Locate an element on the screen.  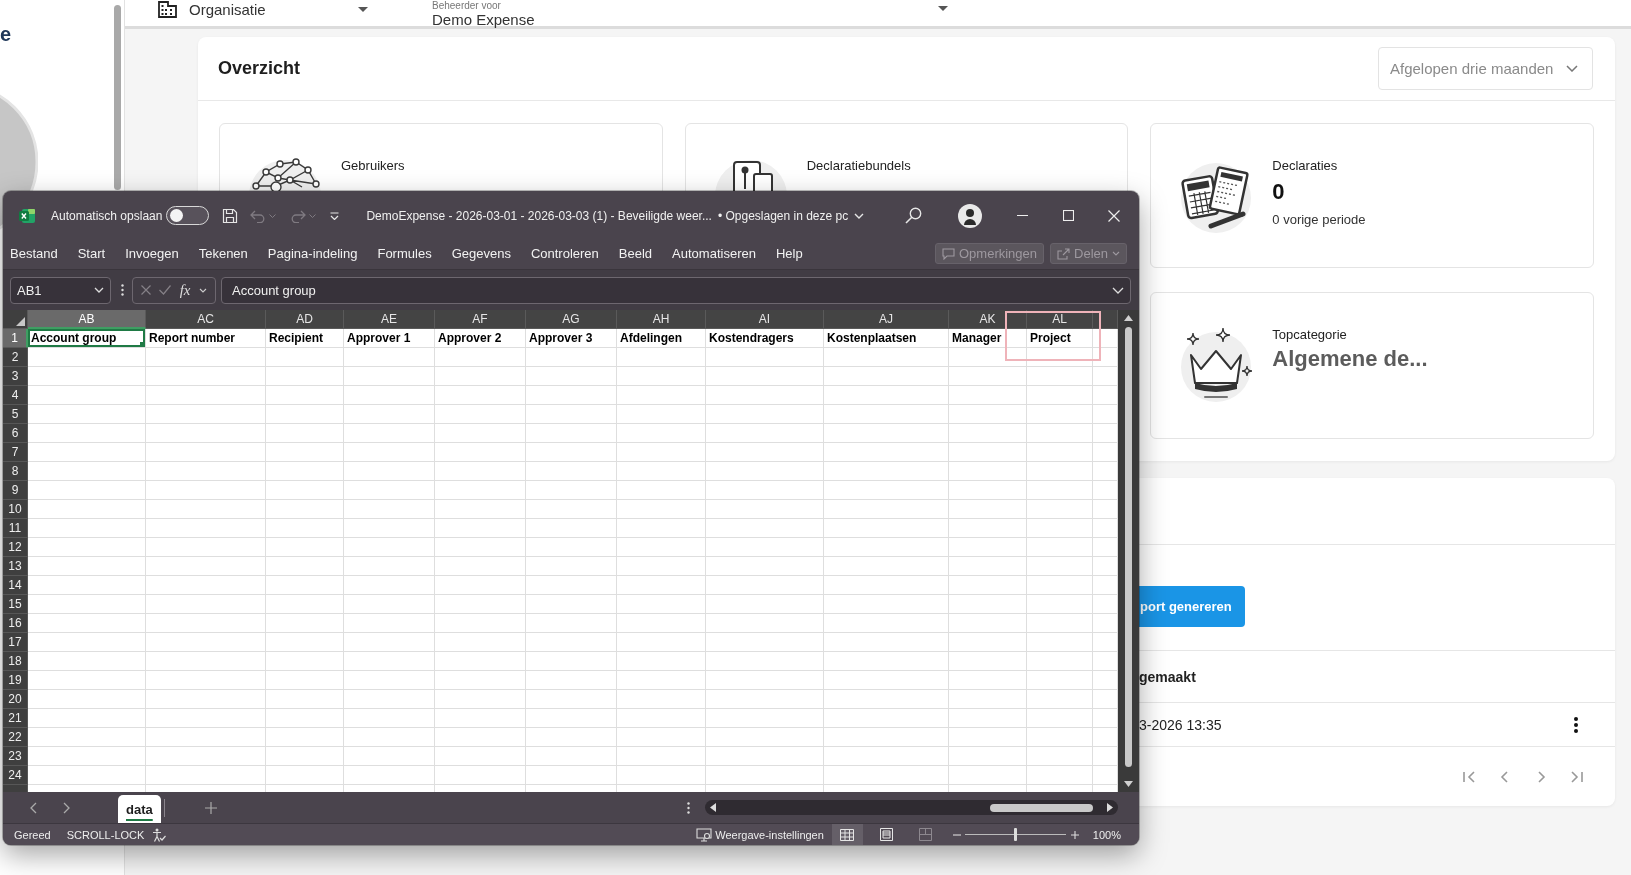
stat-label: Topcategorie is located at coordinates (1309, 335).